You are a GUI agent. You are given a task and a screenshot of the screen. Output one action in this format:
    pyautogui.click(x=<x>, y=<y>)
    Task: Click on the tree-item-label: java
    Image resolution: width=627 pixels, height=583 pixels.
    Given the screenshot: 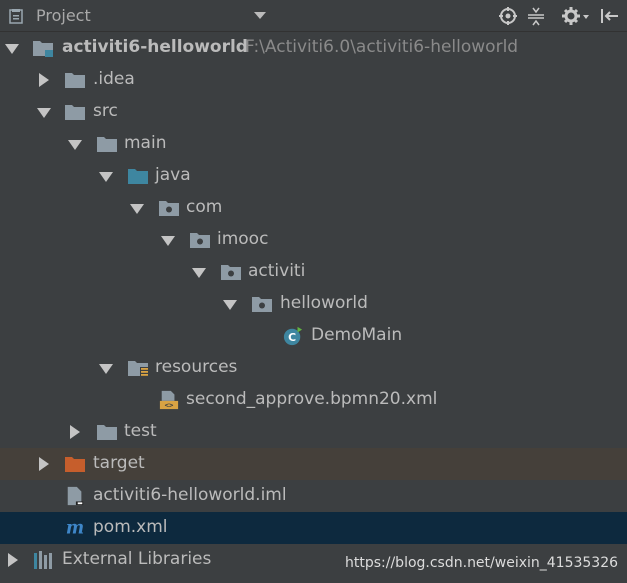 What is the action you would take?
    pyautogui.click(x=173, y=175)
    